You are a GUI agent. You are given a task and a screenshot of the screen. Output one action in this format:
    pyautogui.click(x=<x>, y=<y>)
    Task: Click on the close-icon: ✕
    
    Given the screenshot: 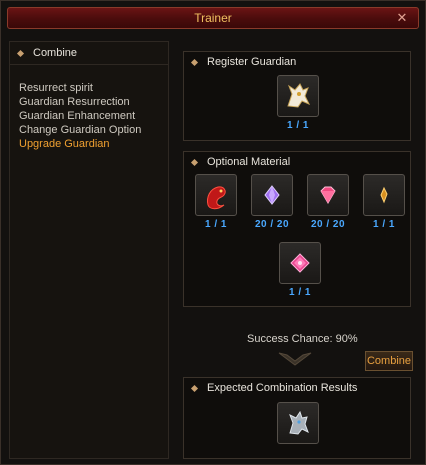 What is the action you would take?
    pyautogui.click(x=402, y=18)
    